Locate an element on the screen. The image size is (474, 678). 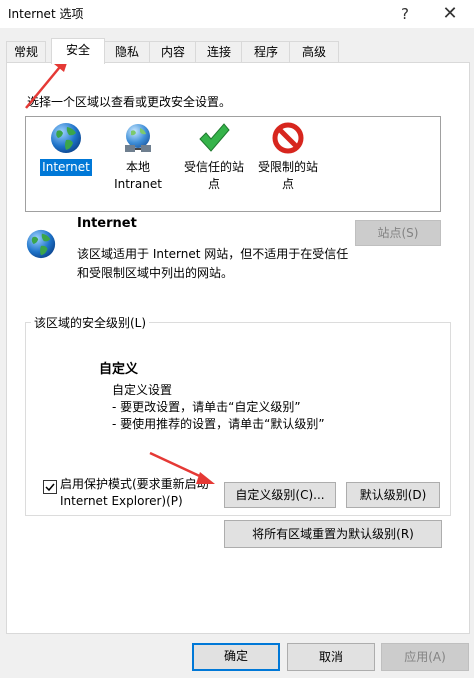
zone-info-desc-line2: 和受限制区域中列出的网站。 is located at coordinates (155, 273).